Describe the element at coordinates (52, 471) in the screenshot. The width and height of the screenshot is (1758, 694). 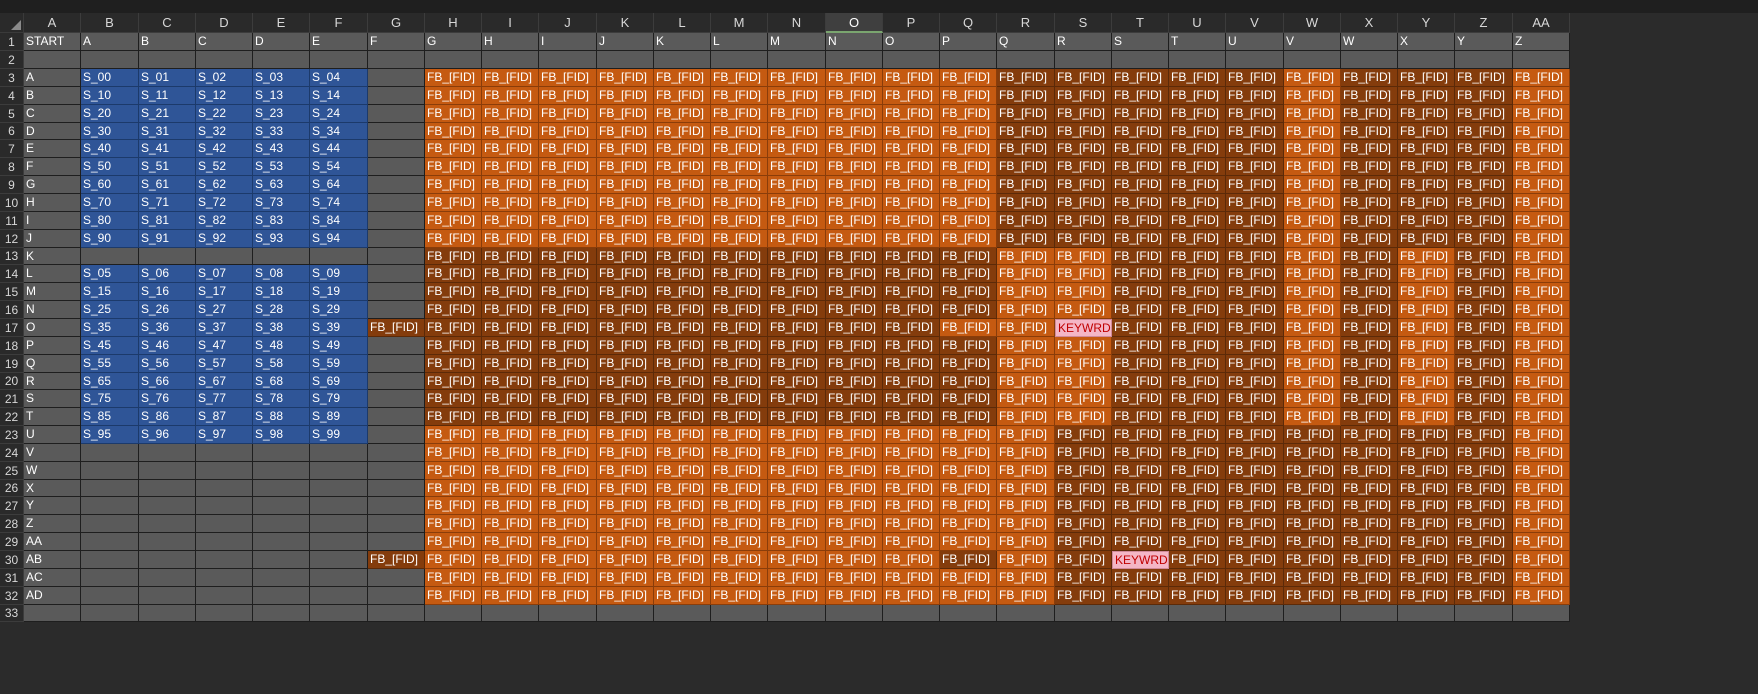
I see `cell-a25: W` at that location.